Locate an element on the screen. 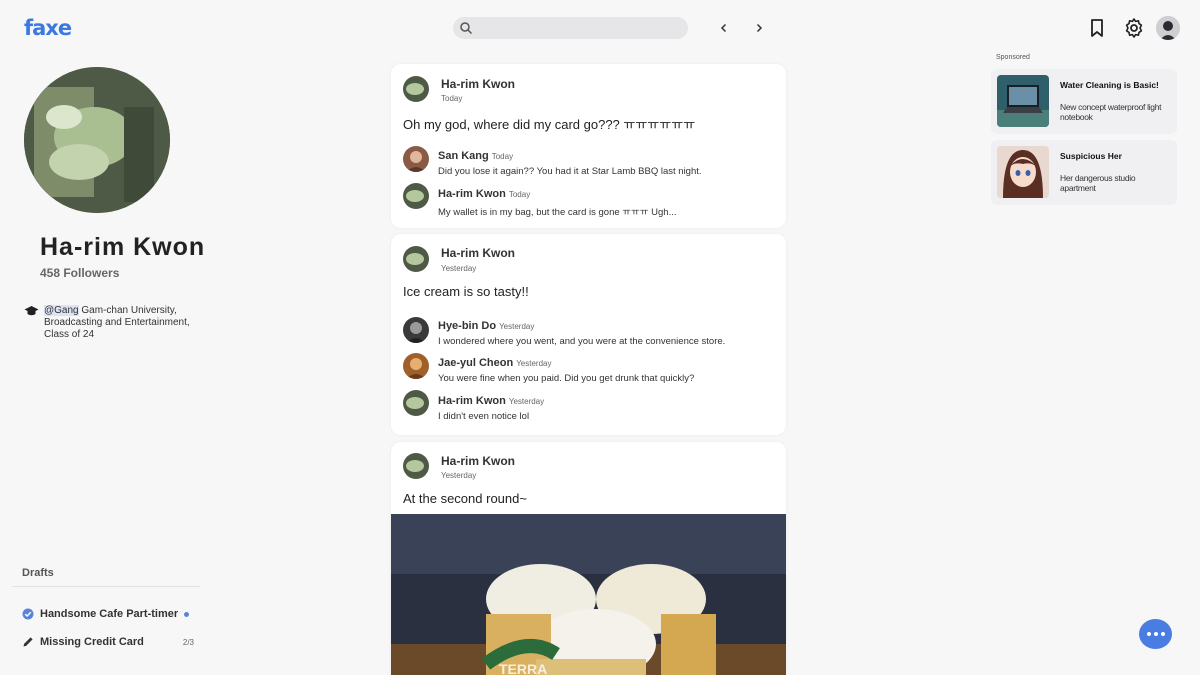 The image size is (1200, 675). profile-photo is located at coordinates (97, 140).